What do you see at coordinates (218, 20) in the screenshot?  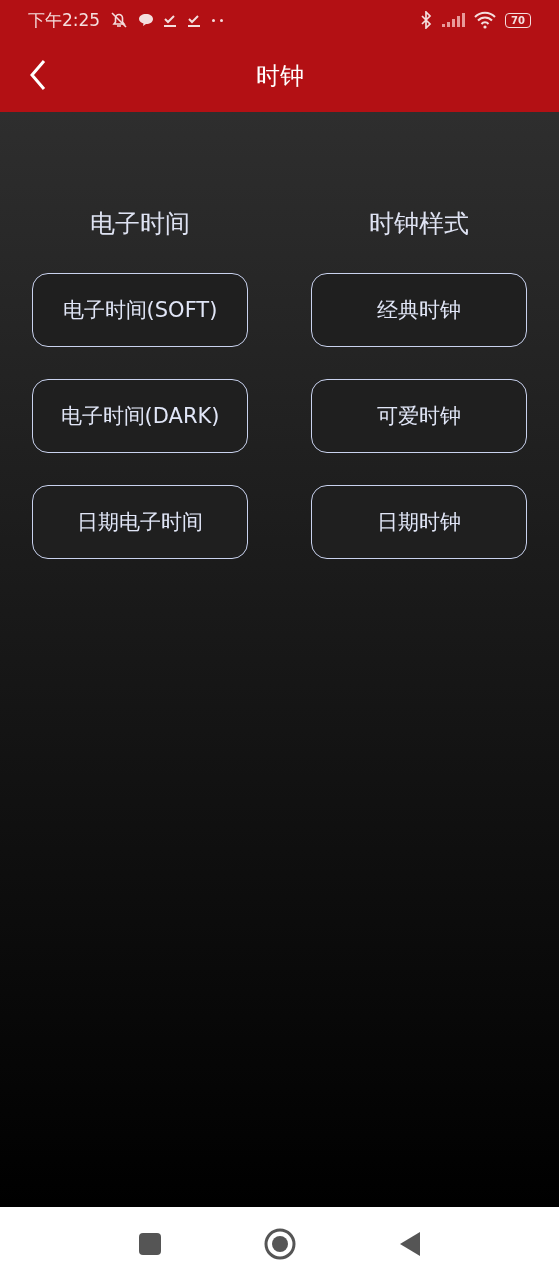 I see `more-dots-icon` at bounding box center [218, 20].